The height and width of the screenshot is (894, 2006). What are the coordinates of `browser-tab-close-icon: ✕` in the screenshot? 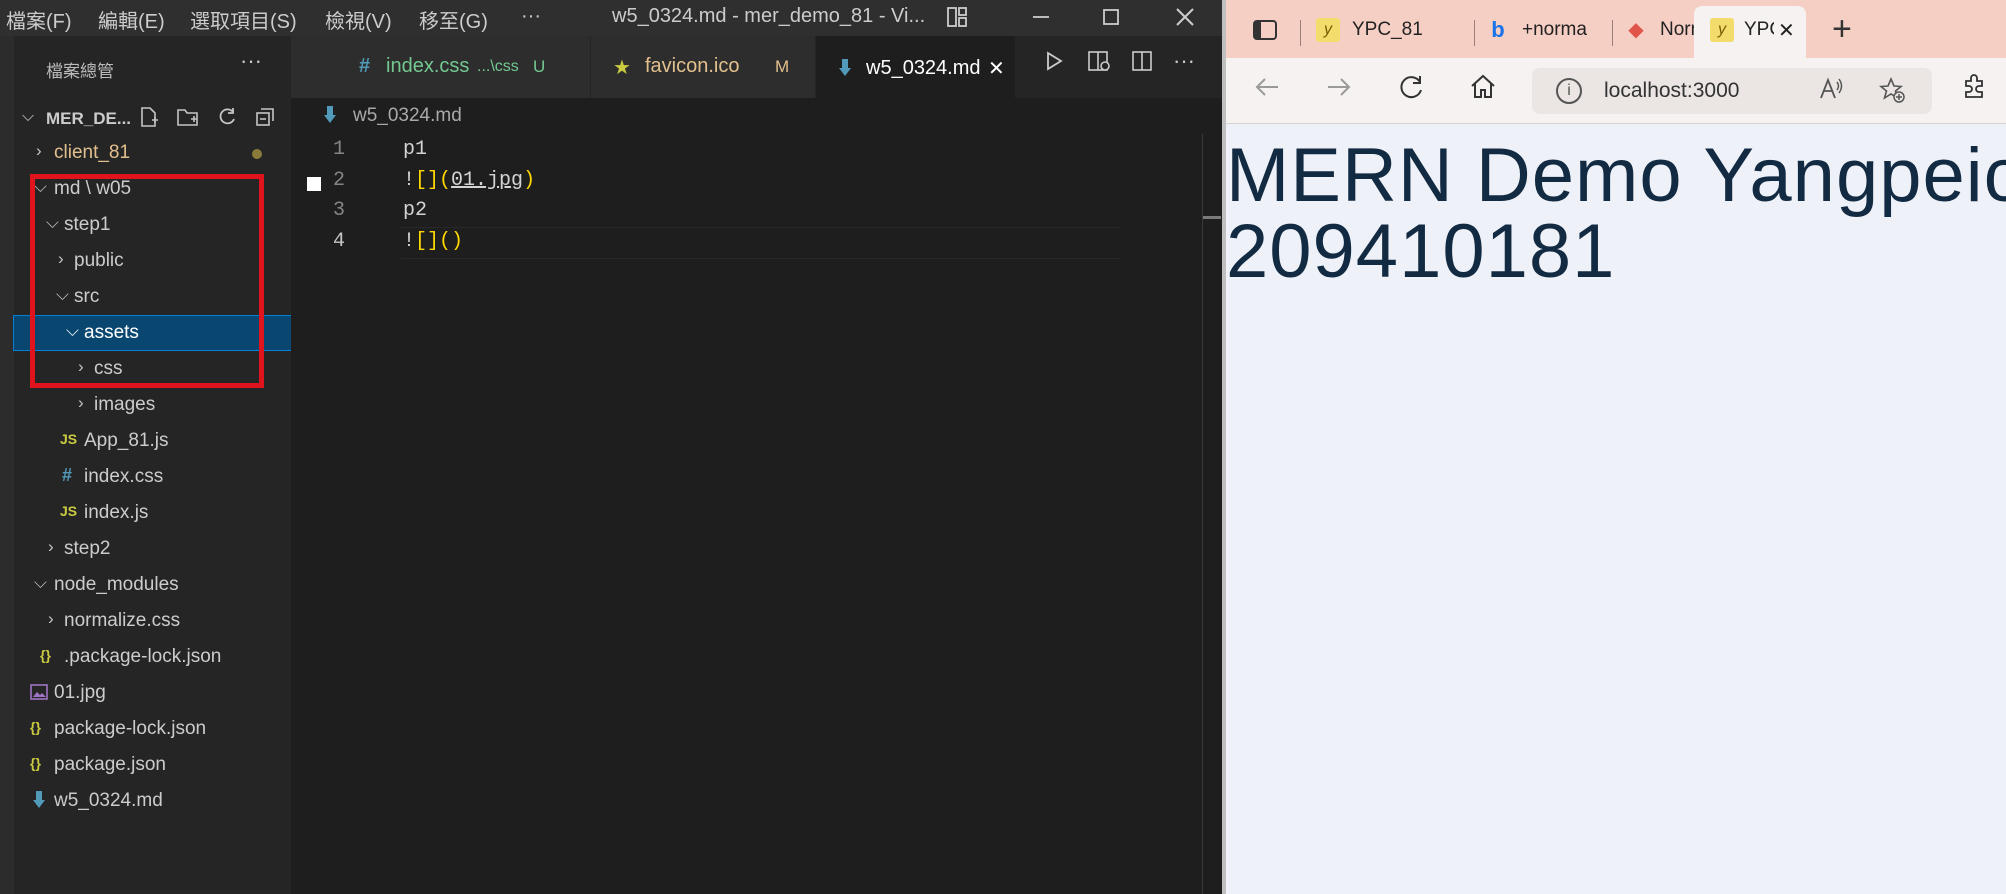 It's located at (1786, 30).